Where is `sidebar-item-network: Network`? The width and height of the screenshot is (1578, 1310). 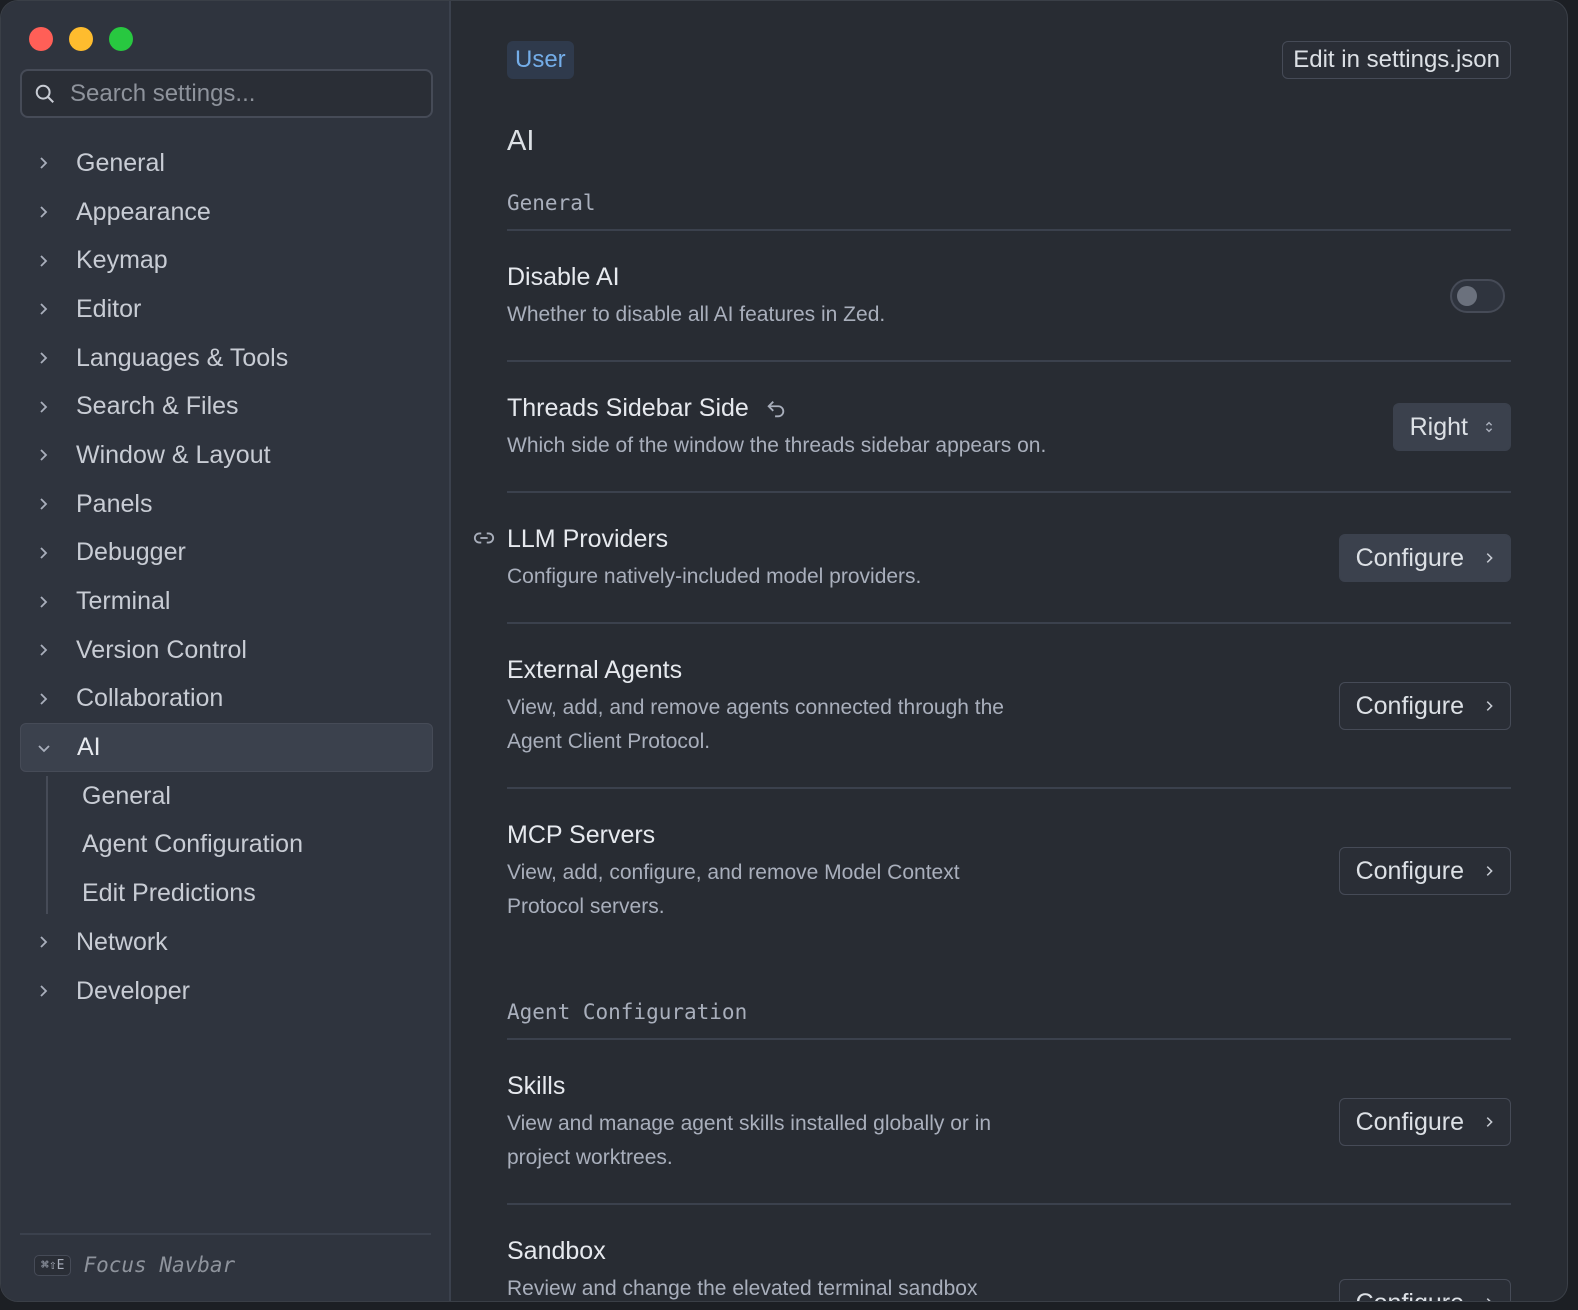 sidebar-item-network: Network is located at coordinates (226, 942).